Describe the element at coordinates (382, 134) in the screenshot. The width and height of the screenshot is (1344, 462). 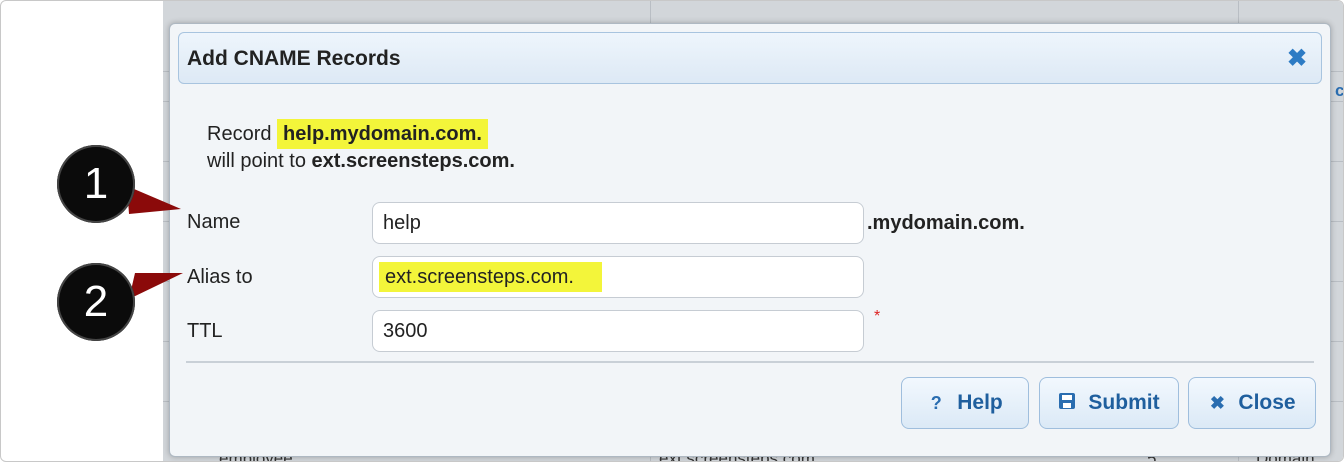
I see `record-hostname: help.mydomain.com.` at that location.